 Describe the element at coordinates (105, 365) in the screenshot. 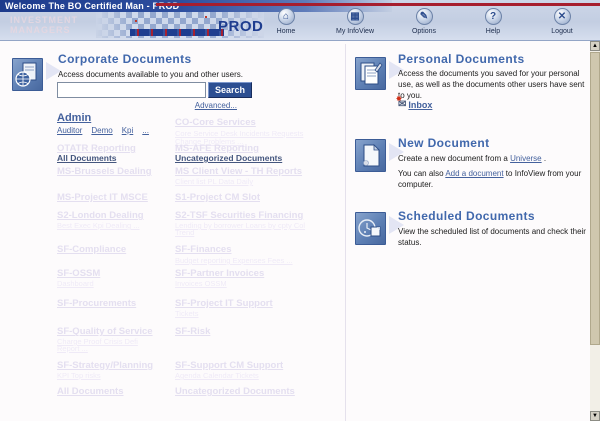

I see `ghost-category: SF-Strategy/Planning` at that location.